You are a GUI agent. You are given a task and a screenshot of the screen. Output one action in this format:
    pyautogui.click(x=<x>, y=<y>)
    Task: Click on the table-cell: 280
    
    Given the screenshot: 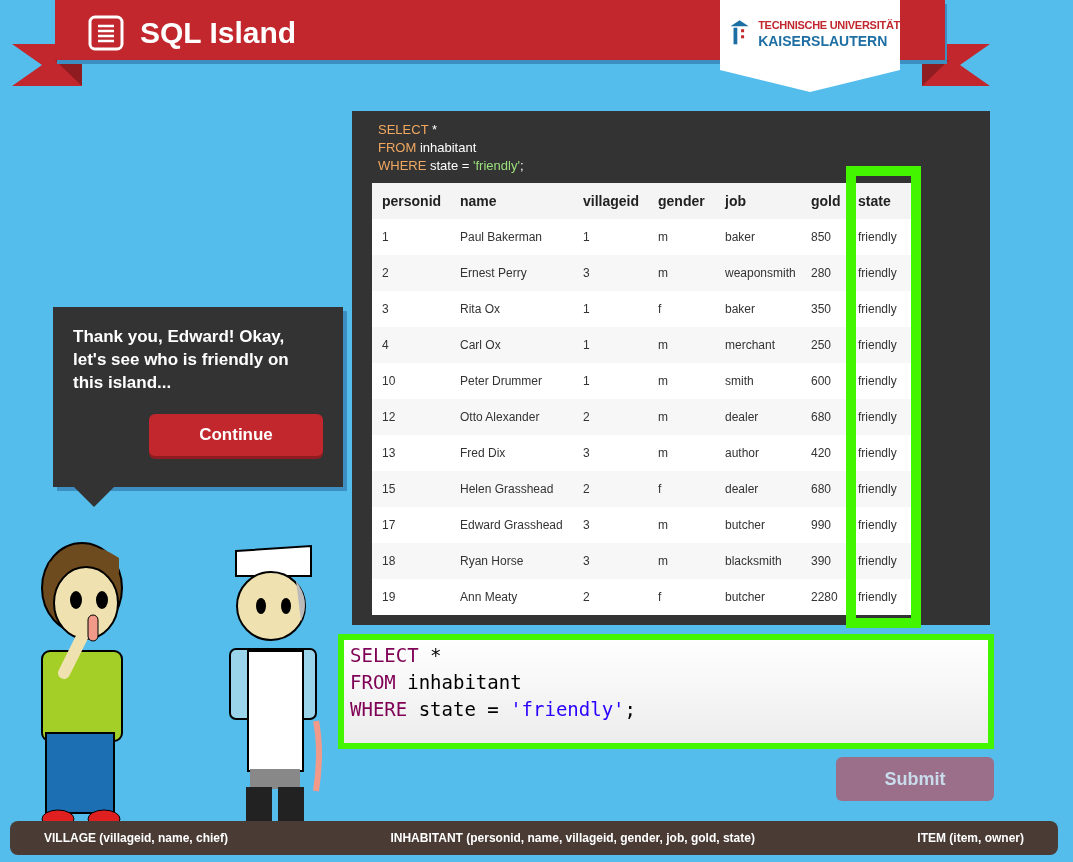 What is the action you would take?
    pyautogui.click(x=826, y=273)
    